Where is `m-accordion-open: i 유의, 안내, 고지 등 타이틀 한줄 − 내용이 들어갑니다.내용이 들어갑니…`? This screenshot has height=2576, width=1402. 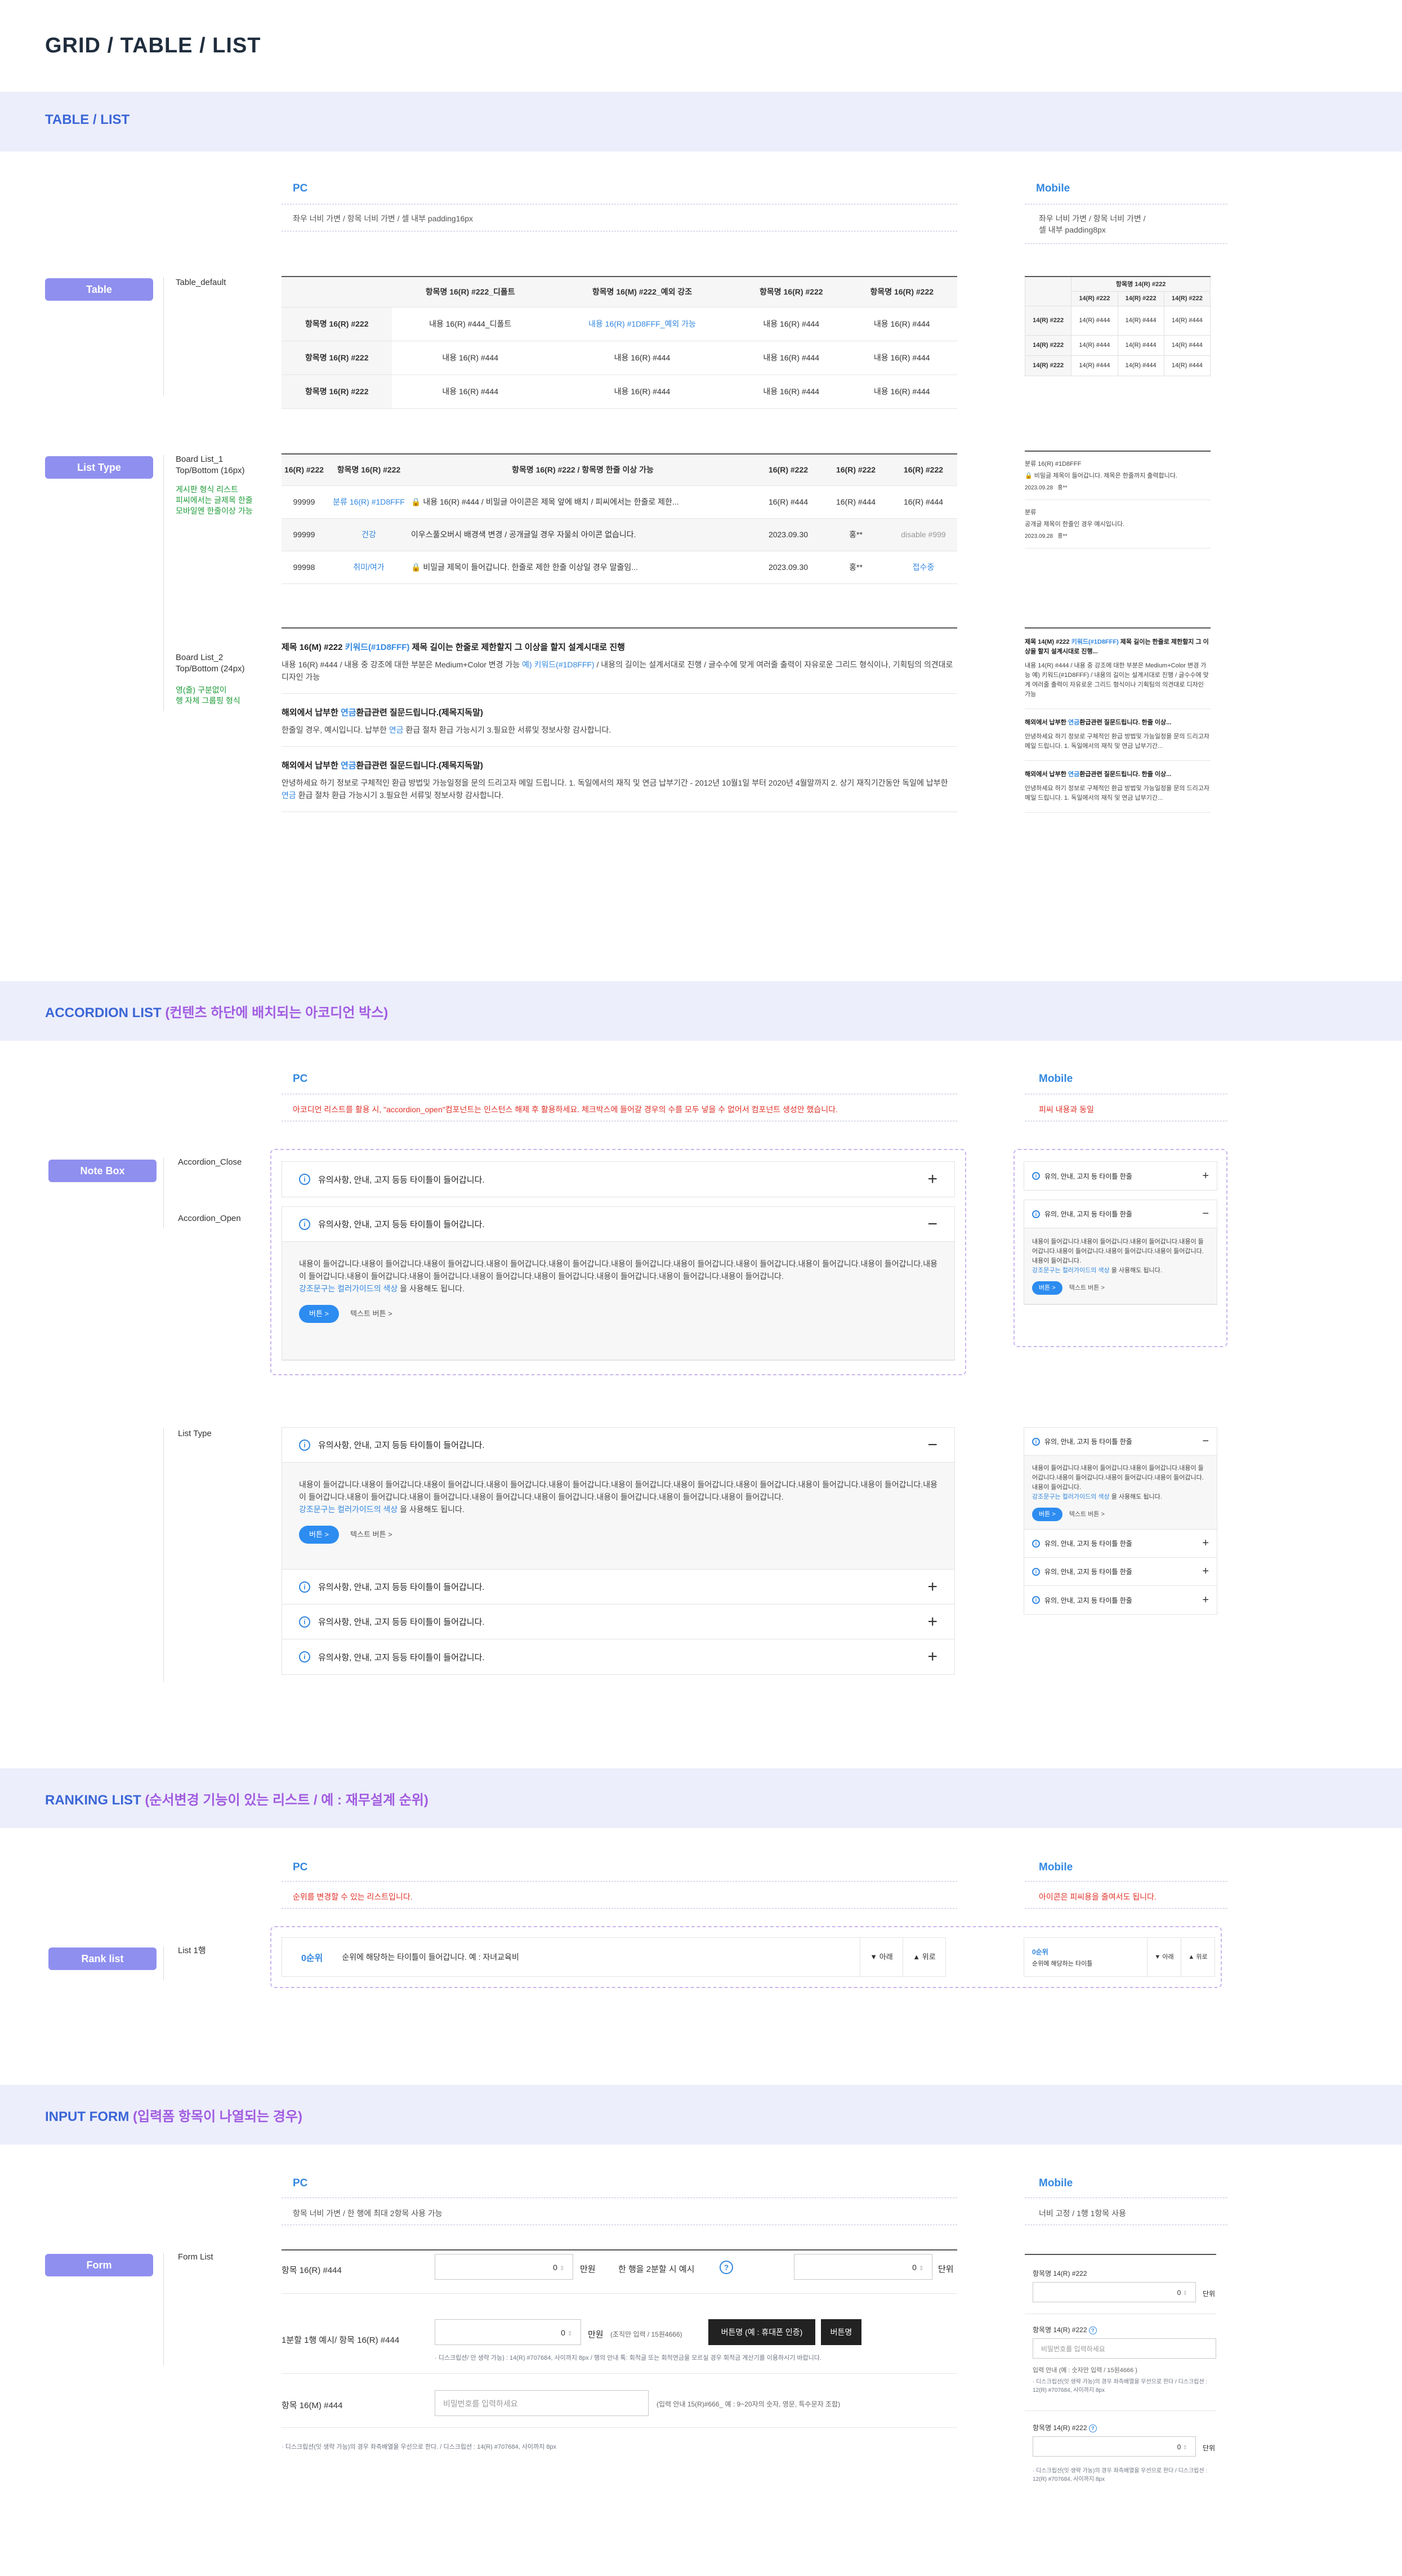
m-accordion-open: i 유의, 안내, 고지 등 타이틀 한줄 − 내용이 들어갑니다.내용이 들어갑니… is located at coordinates (1120, 1252).